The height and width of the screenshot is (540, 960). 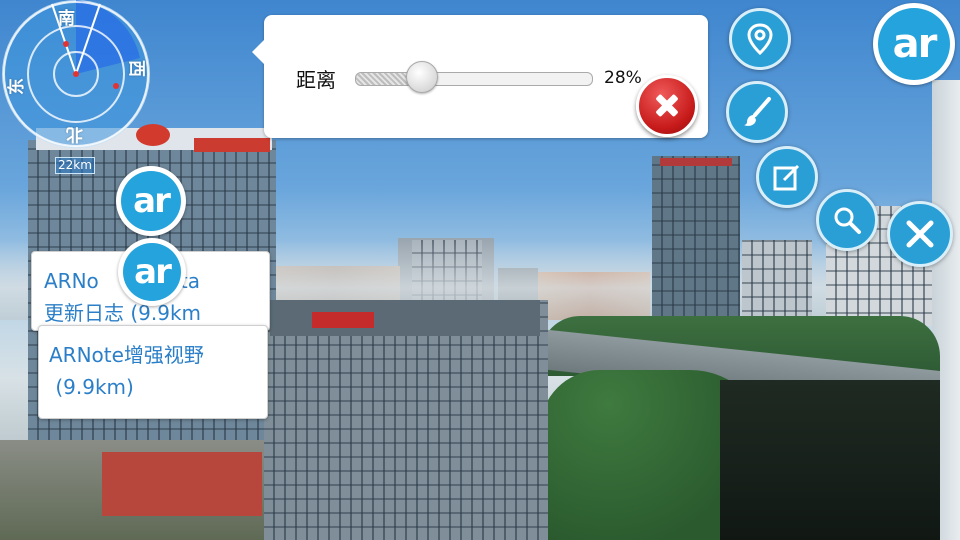 I want to click on hna-building-top, so click(x=405, y=318).